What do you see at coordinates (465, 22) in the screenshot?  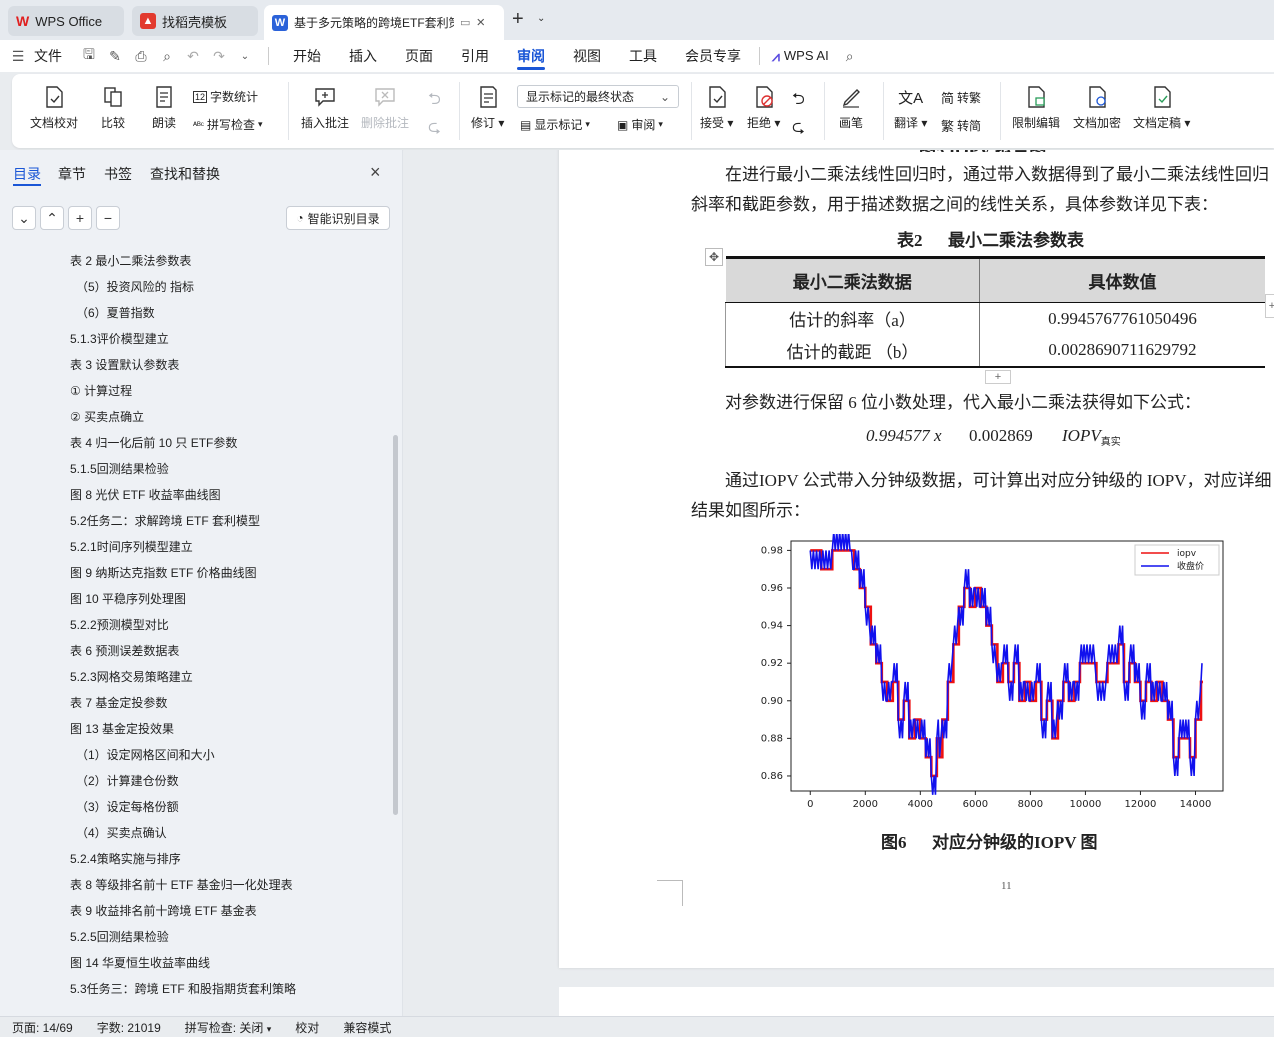 I see `monitor-icon: ▭` at bounding box center [465, 22].